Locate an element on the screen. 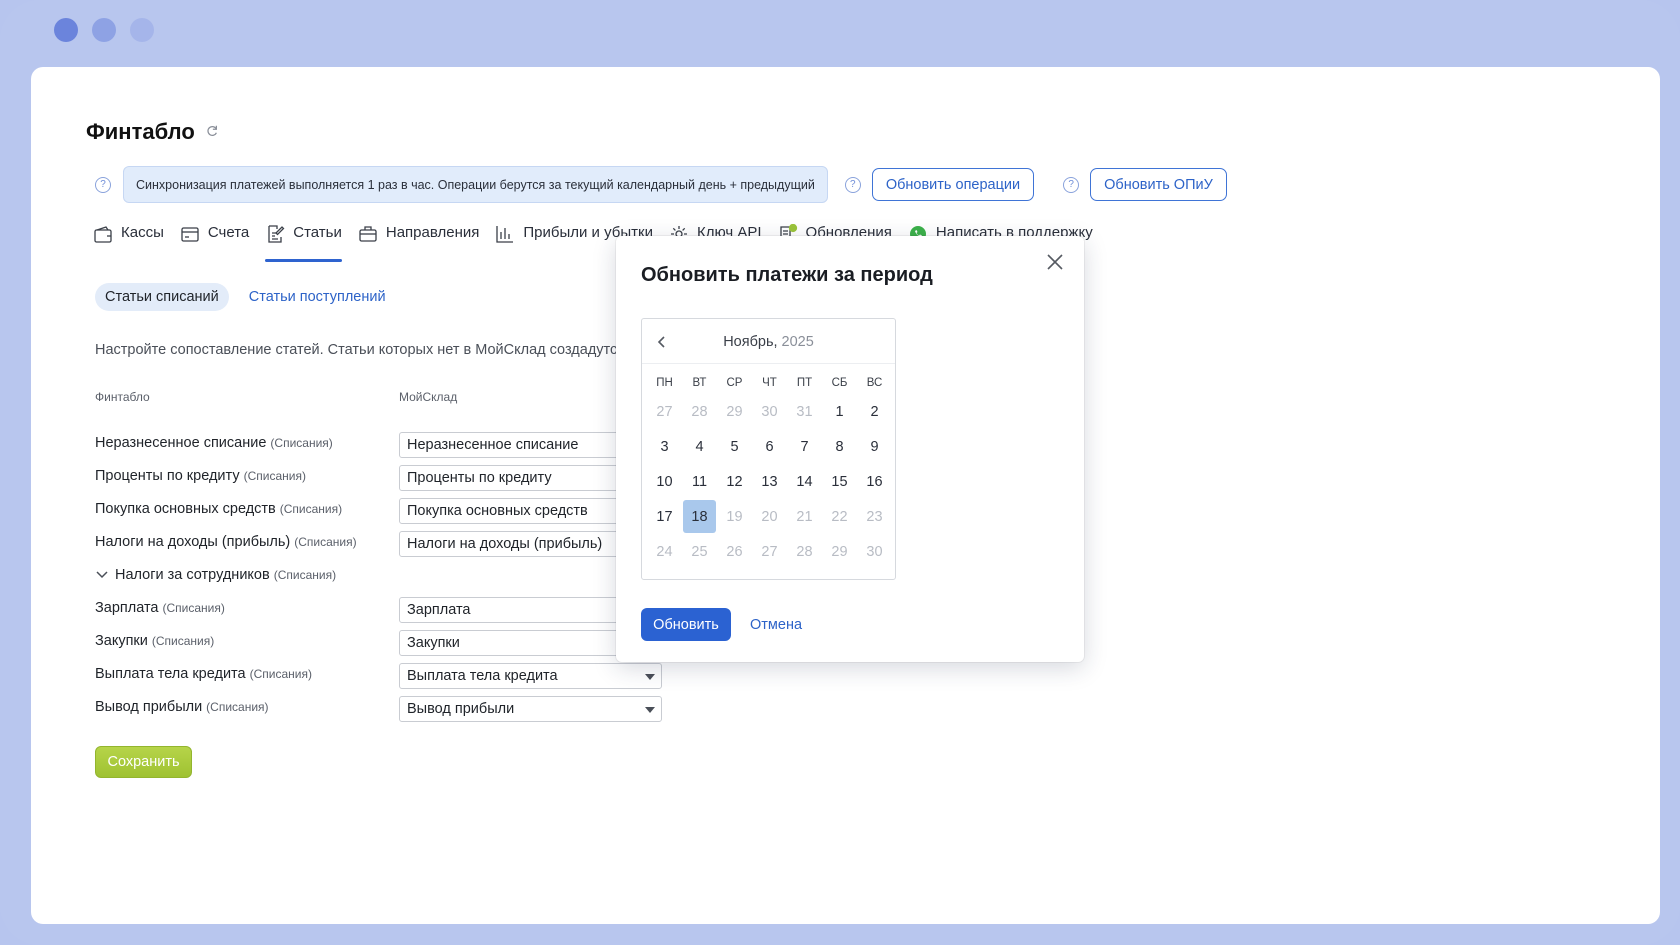  column-header-fintablo: Финтабло is located at coordinates (122, 397).